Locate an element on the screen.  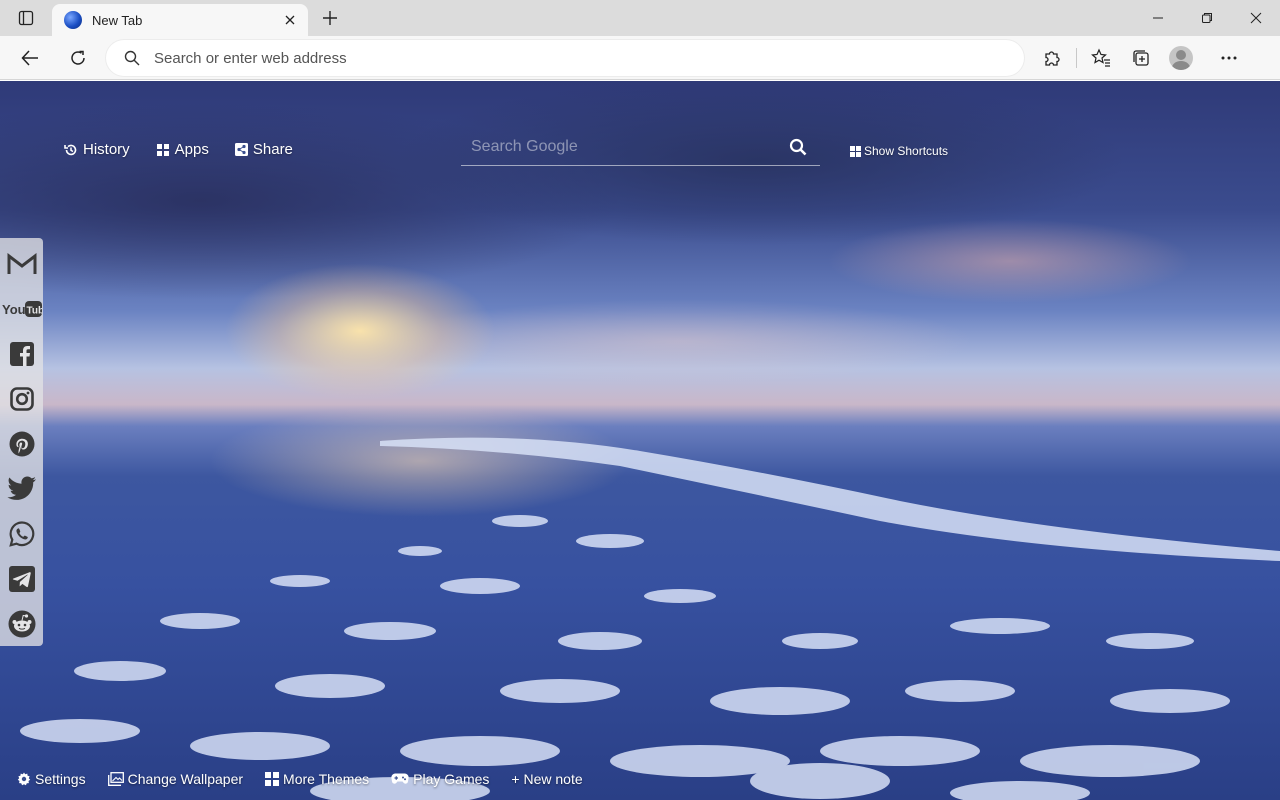
favorites-button is located at coordinates (1101, 58).